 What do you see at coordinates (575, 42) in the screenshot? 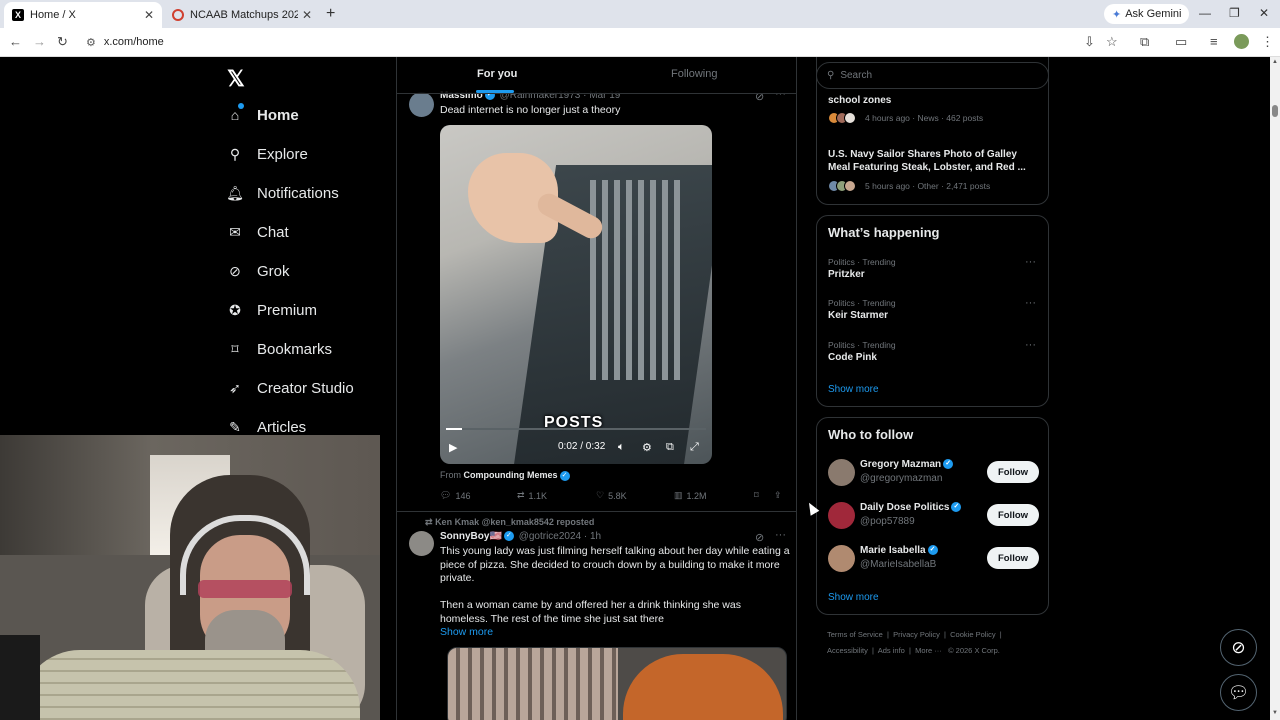
I see `address-bar: ⚙ x.com/home` at bounding box center [575, 42].